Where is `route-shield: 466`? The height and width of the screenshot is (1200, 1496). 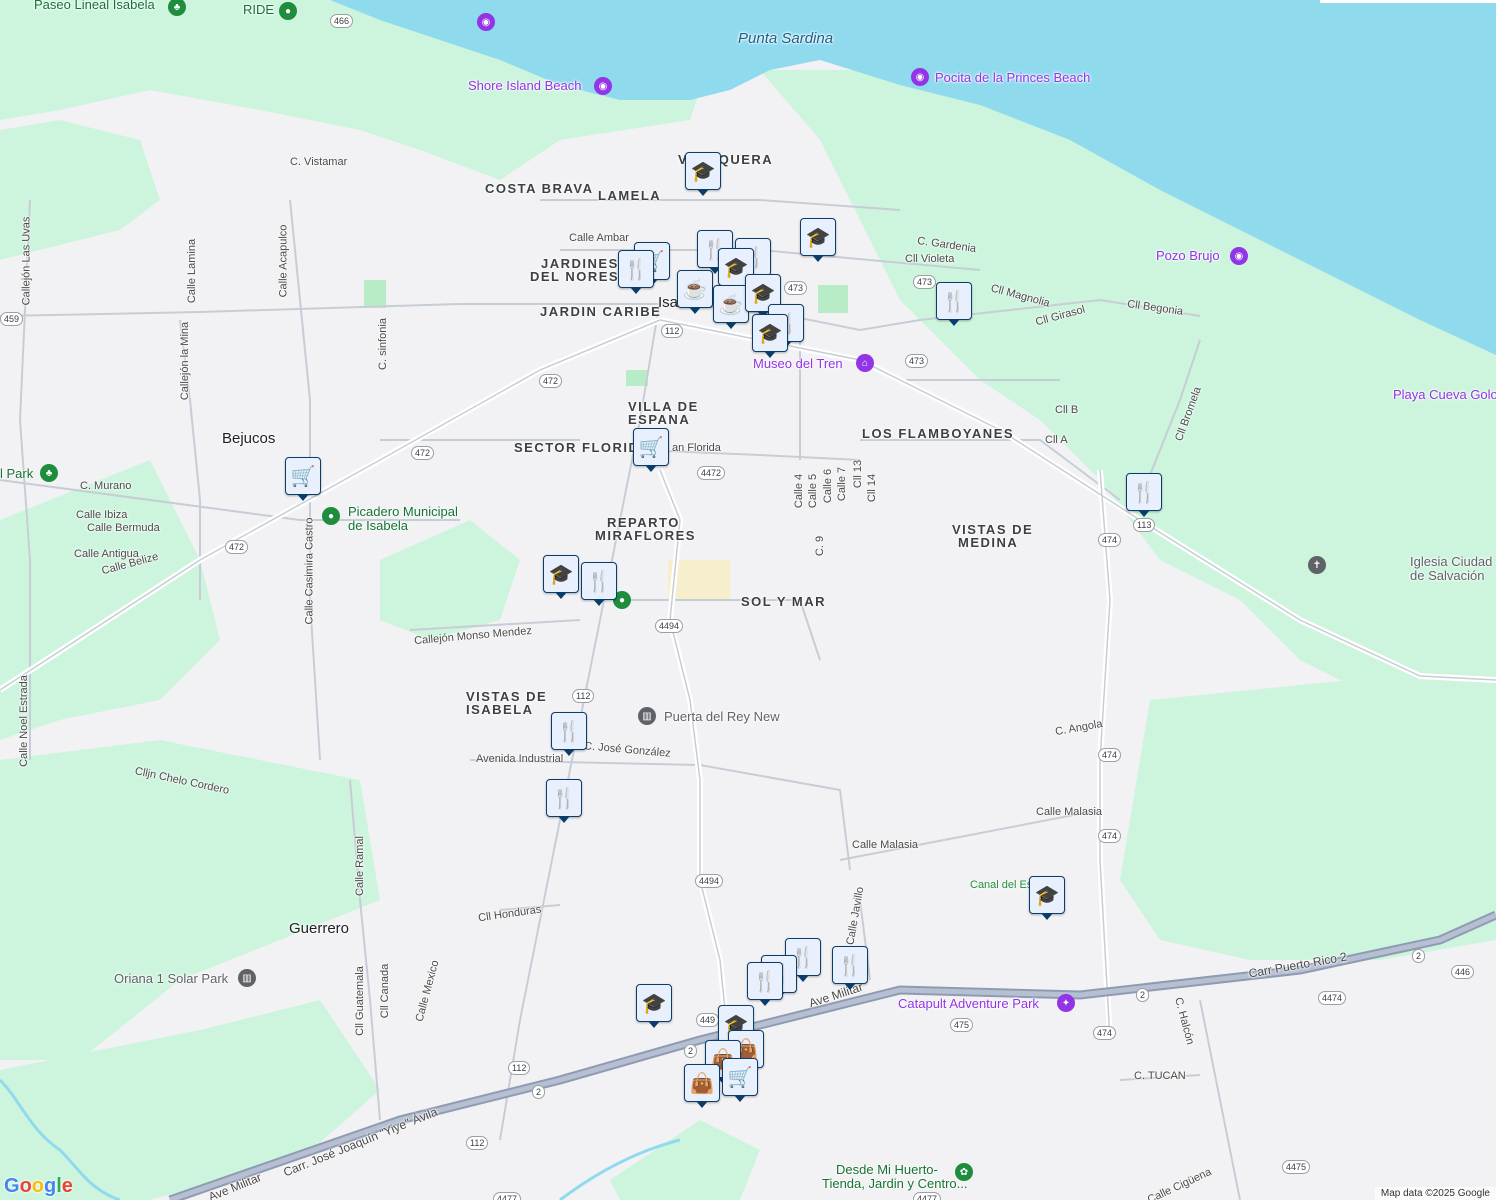
route-shield: 466 is located at coordinates (342, 21).